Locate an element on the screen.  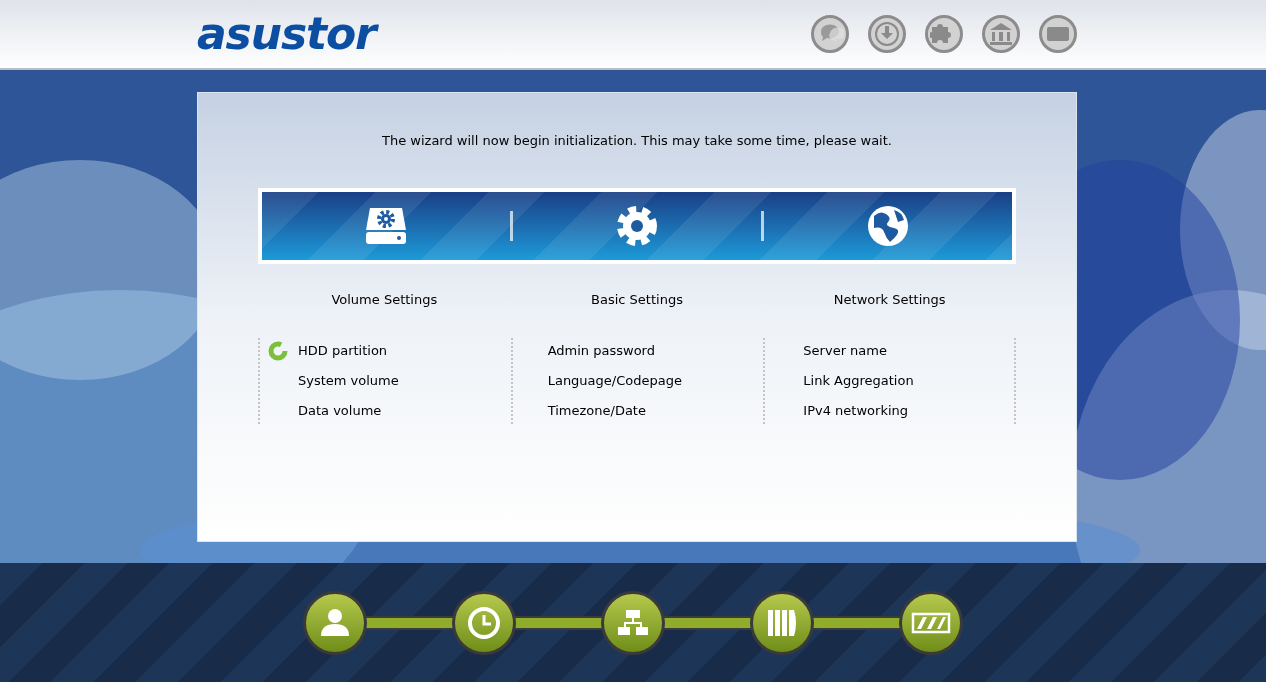
card-icon is located at coordinates (1058, 34).